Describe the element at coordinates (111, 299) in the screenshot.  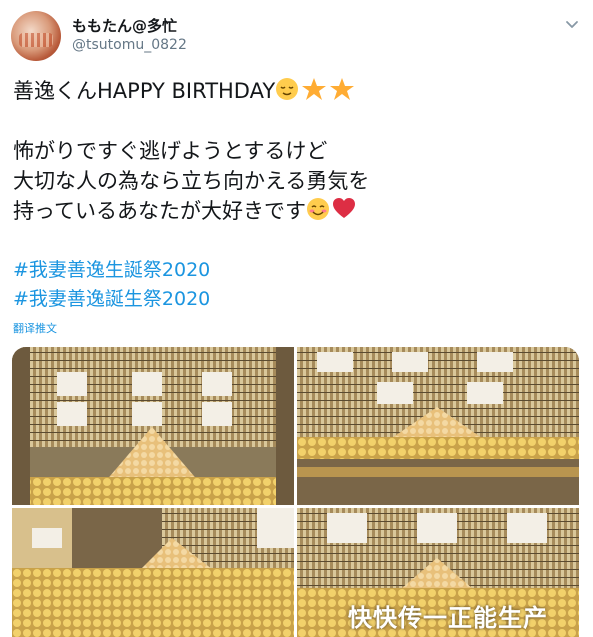
I see `hashtag-link: #我妻善逸誕生祭2020` at that location.